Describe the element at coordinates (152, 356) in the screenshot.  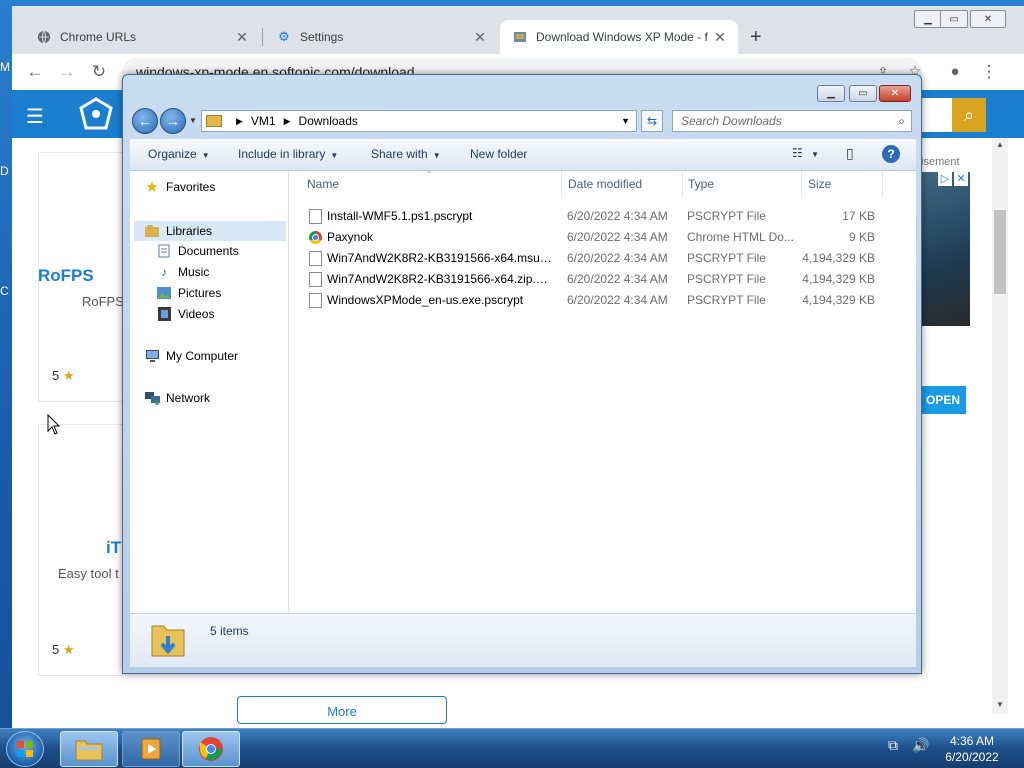
I see `computer-icon` at that location.